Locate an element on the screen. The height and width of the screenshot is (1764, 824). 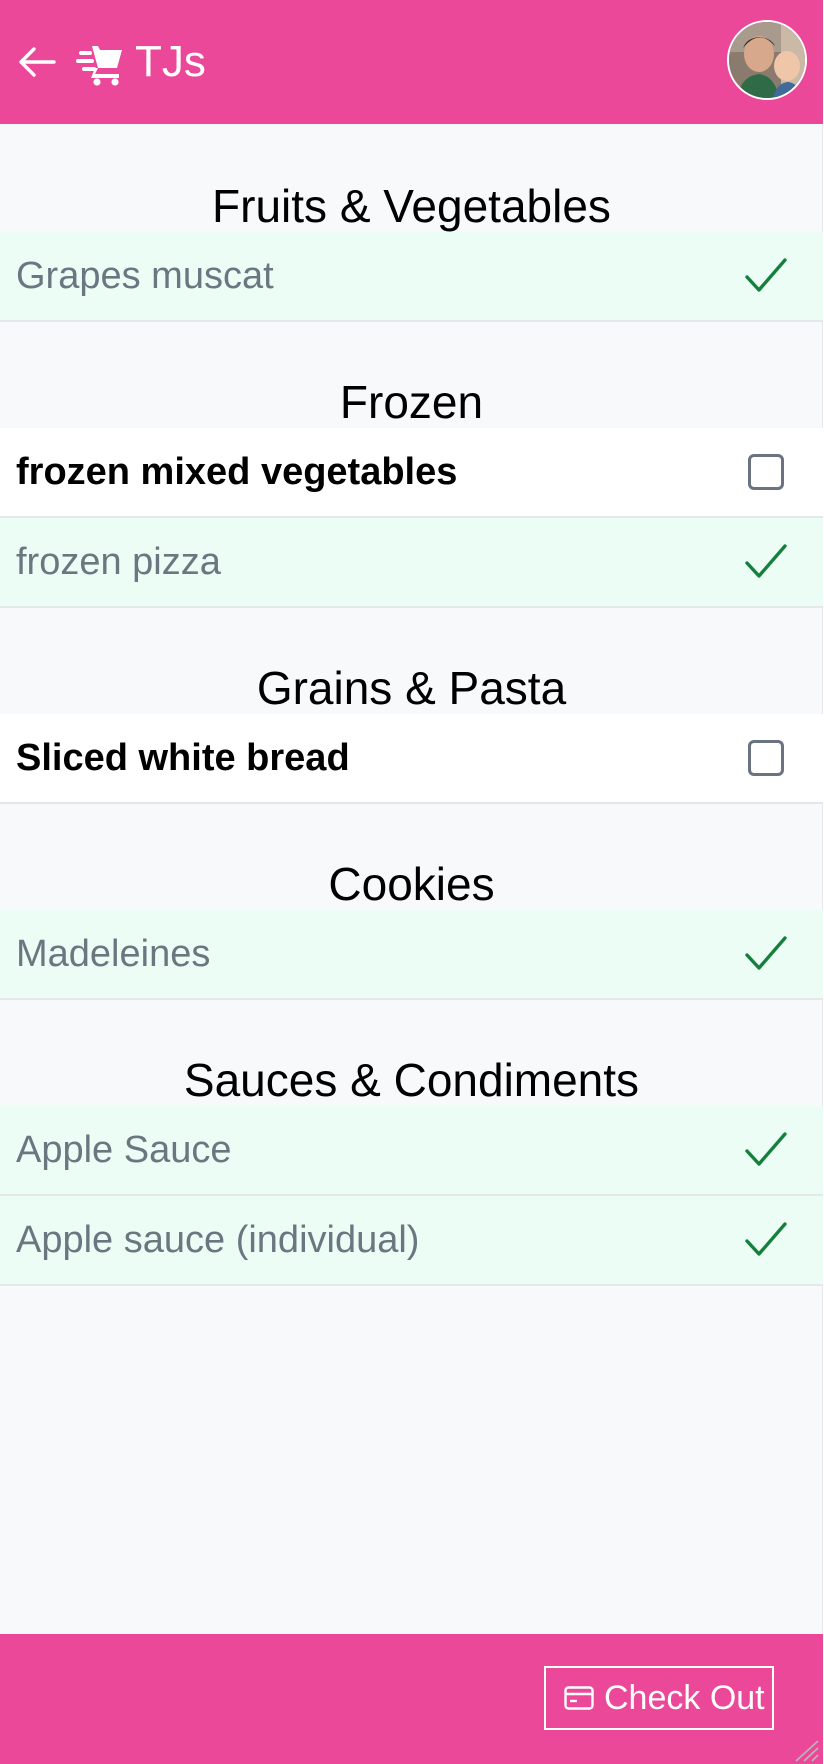
list-item: Madeleines is located at coordinates (411, 955).